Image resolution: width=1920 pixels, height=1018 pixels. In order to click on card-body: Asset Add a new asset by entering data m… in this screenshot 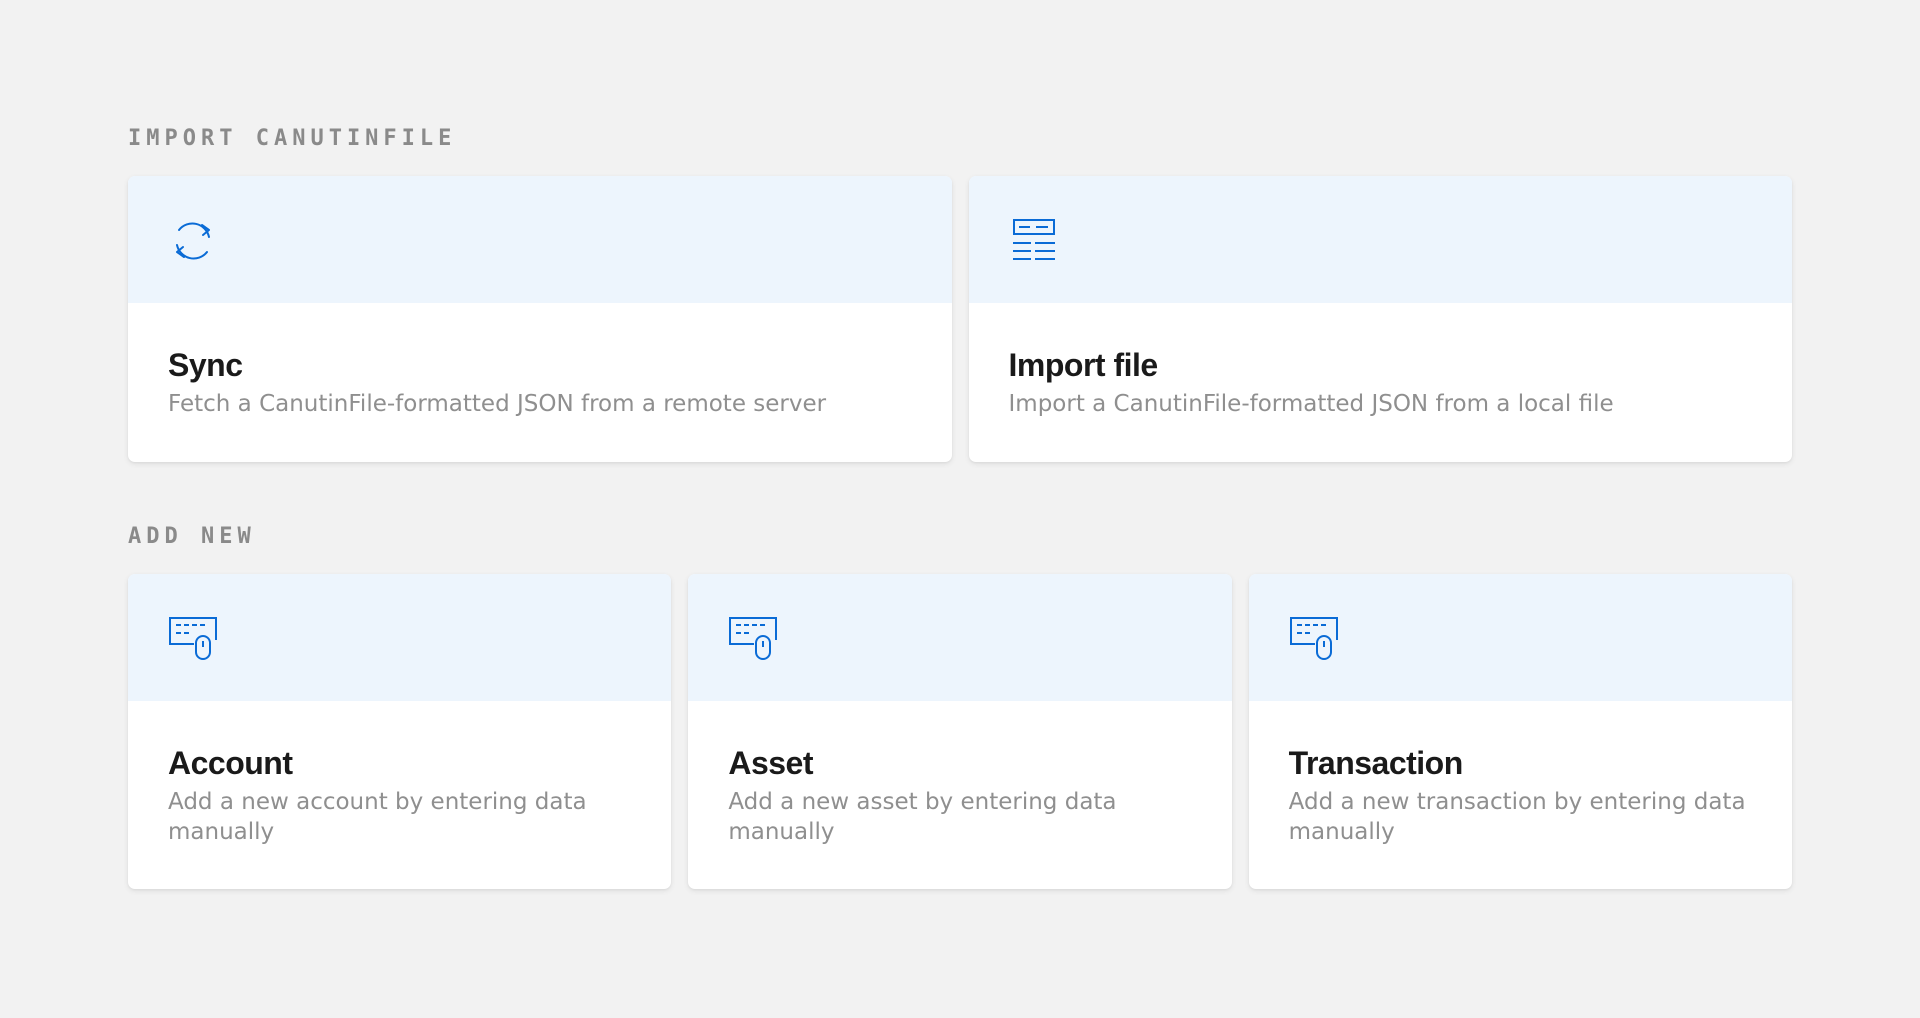, I will do `click(959, 795)`.